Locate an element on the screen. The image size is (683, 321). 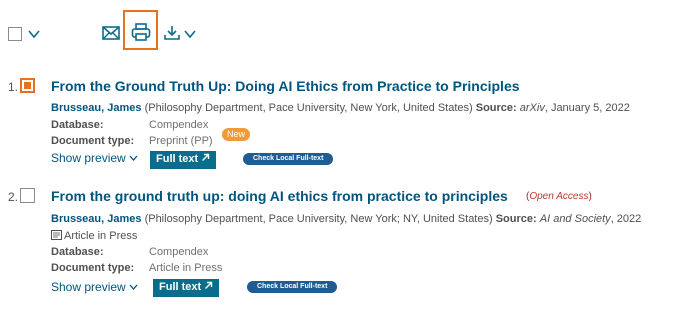
doctype-value: Article in Press is located at coordinates (186, 268).